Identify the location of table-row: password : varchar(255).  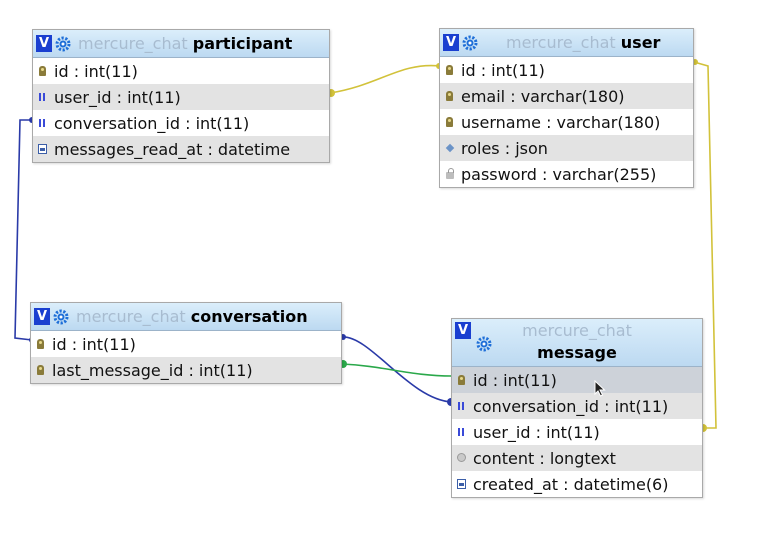
(566, 174).